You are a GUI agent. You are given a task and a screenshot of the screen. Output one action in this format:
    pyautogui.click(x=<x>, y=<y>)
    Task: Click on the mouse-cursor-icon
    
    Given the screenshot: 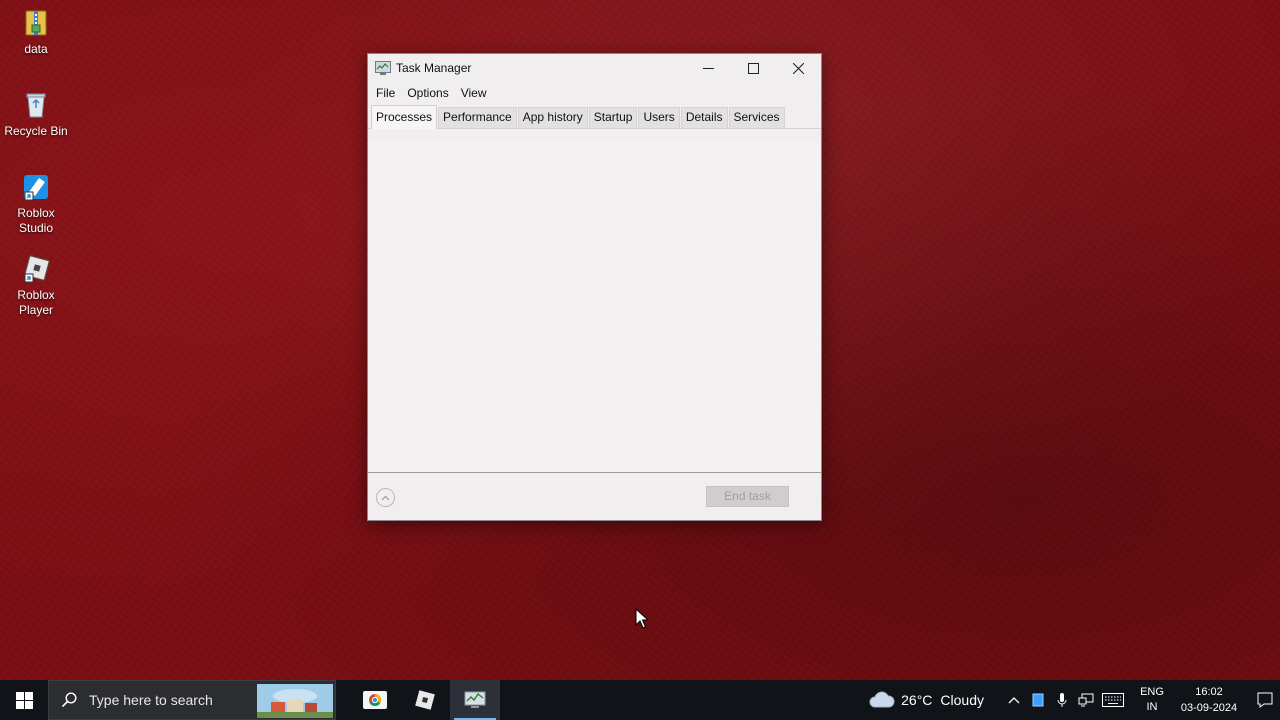 What is the action you would take?
    pyautogui.click(x=642, y=618)
    